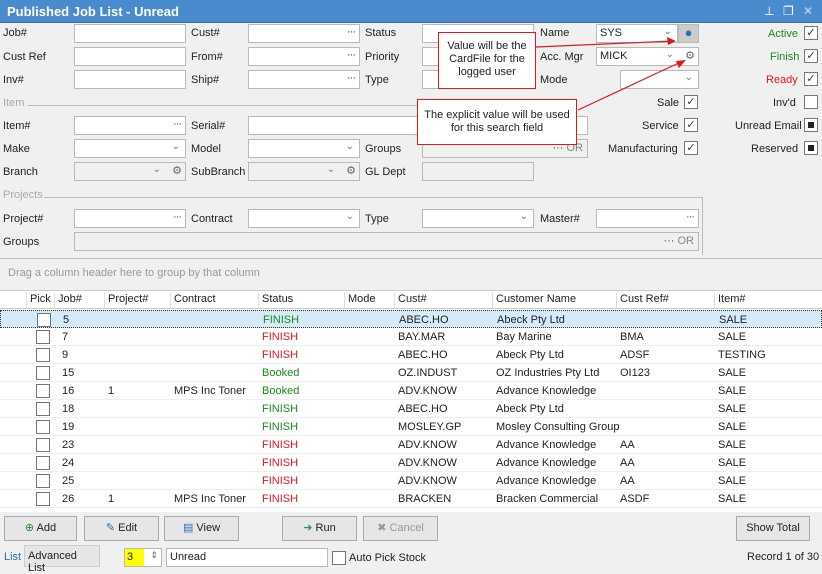  Describe the element at coordinates (430, 427) in the screenshot. I see `cell: MOSLEY.GP` at that location.